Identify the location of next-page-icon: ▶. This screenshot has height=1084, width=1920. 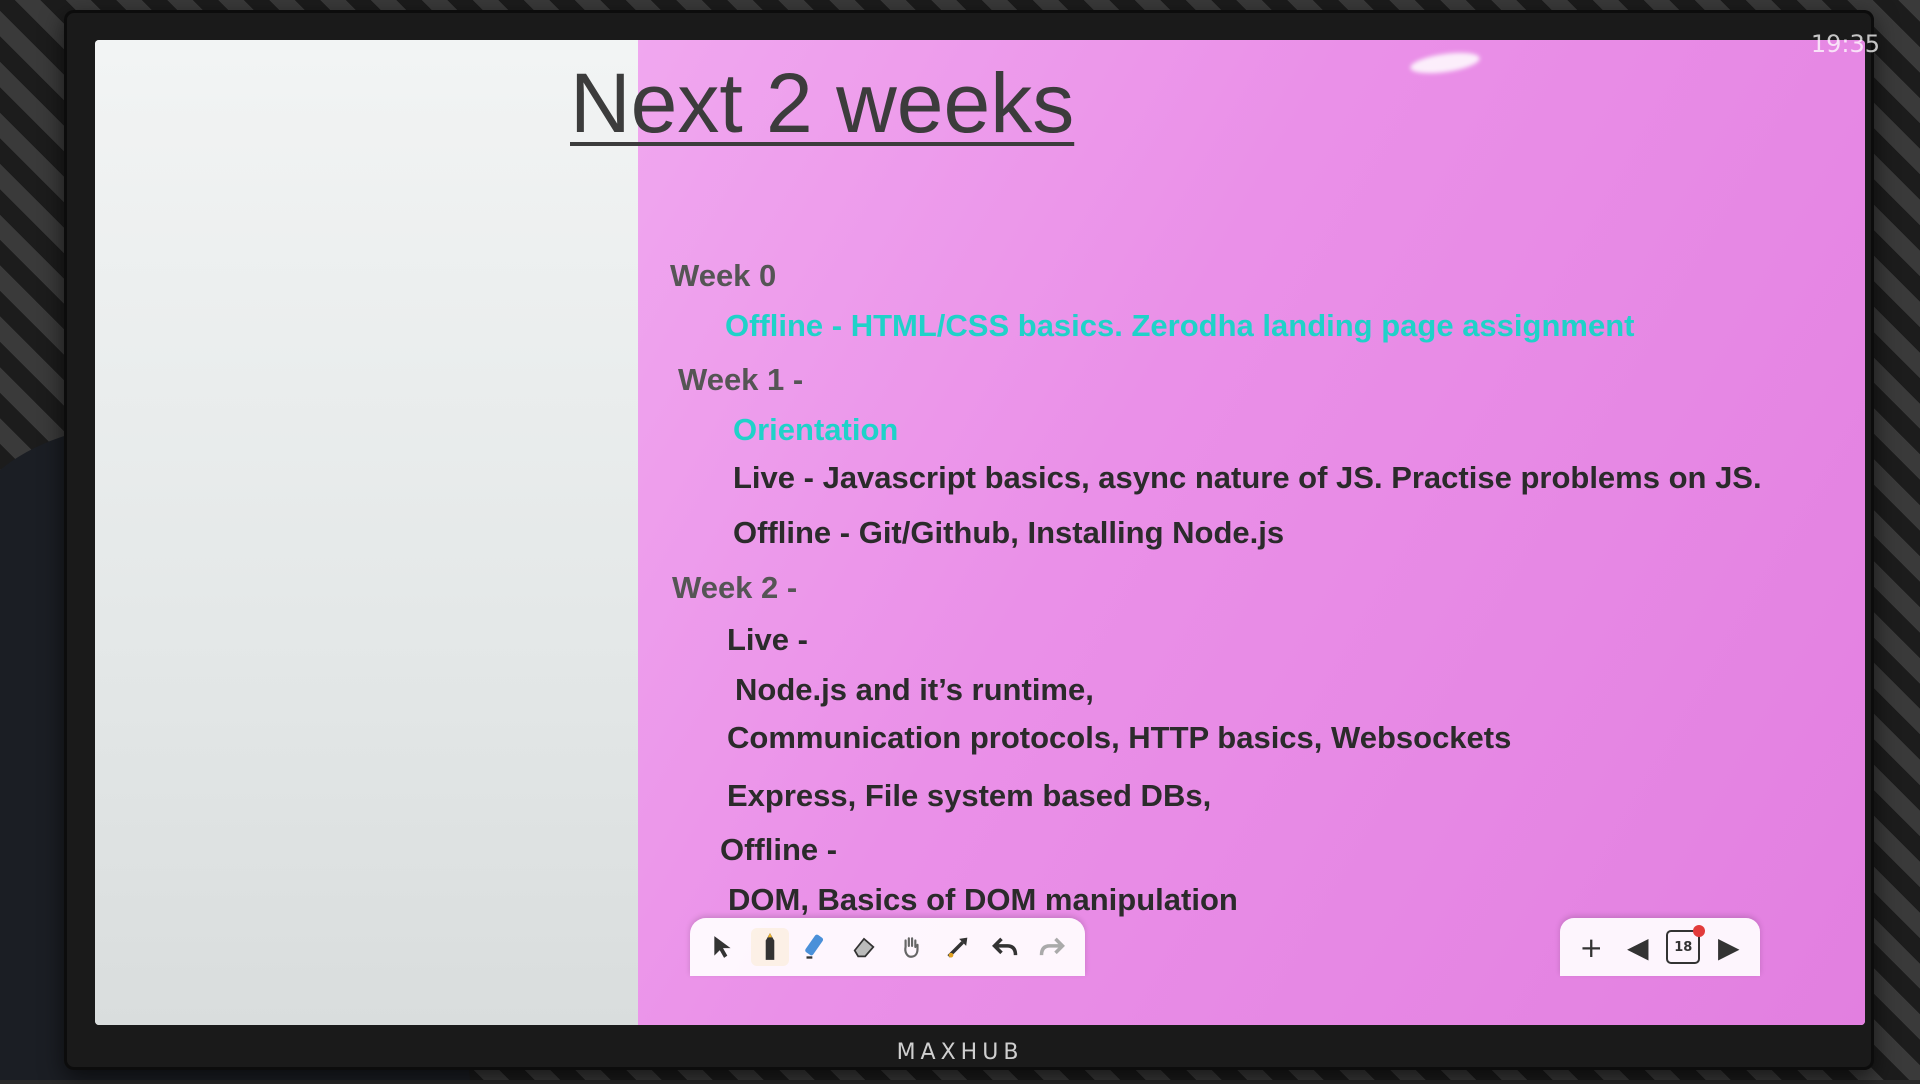
(1729, 947).